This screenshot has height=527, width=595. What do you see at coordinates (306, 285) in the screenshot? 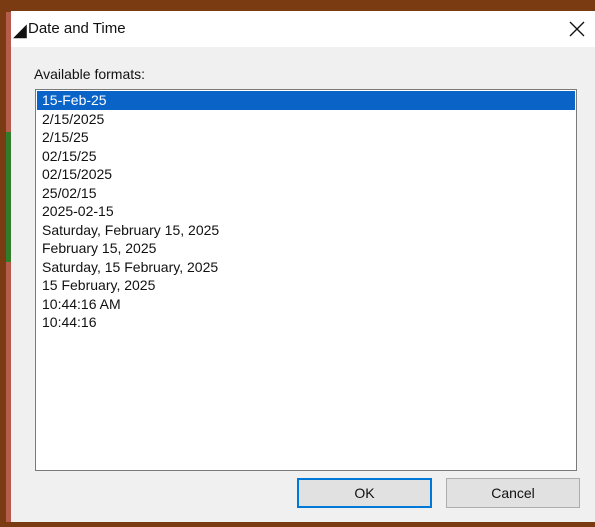
I see `format-item-10: 15 February, 2025` at bounding box center [306, 285].